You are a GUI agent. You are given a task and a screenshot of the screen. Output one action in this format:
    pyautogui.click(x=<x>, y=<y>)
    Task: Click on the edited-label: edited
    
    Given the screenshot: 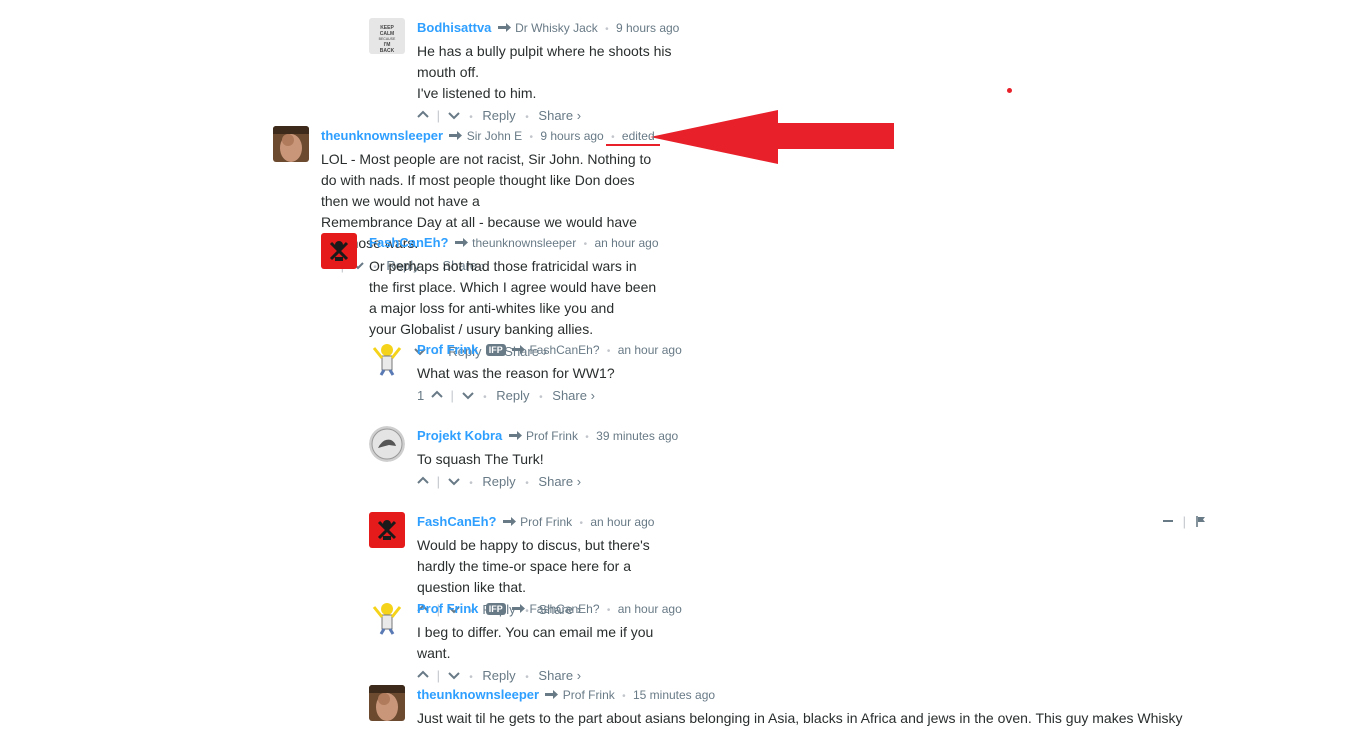 What is the action you would take?
    pyautogui.click(x=638, y=136)
    